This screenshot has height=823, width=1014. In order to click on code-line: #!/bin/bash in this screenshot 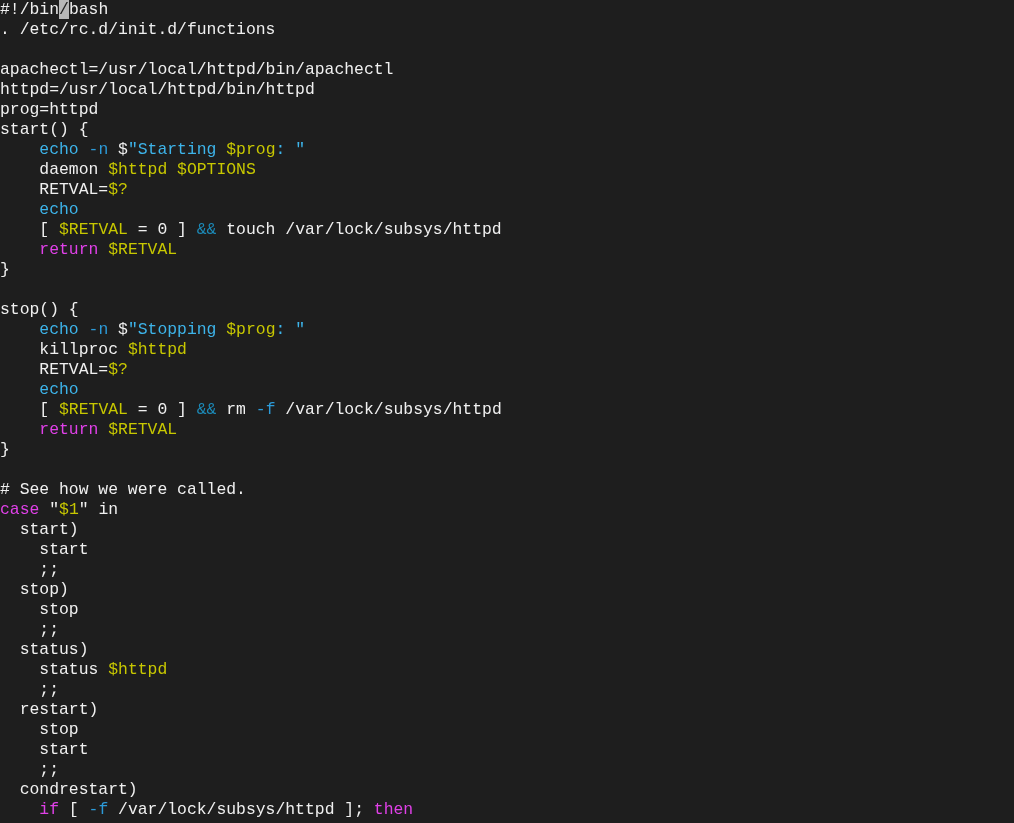, I will do `click(54, 9)`.